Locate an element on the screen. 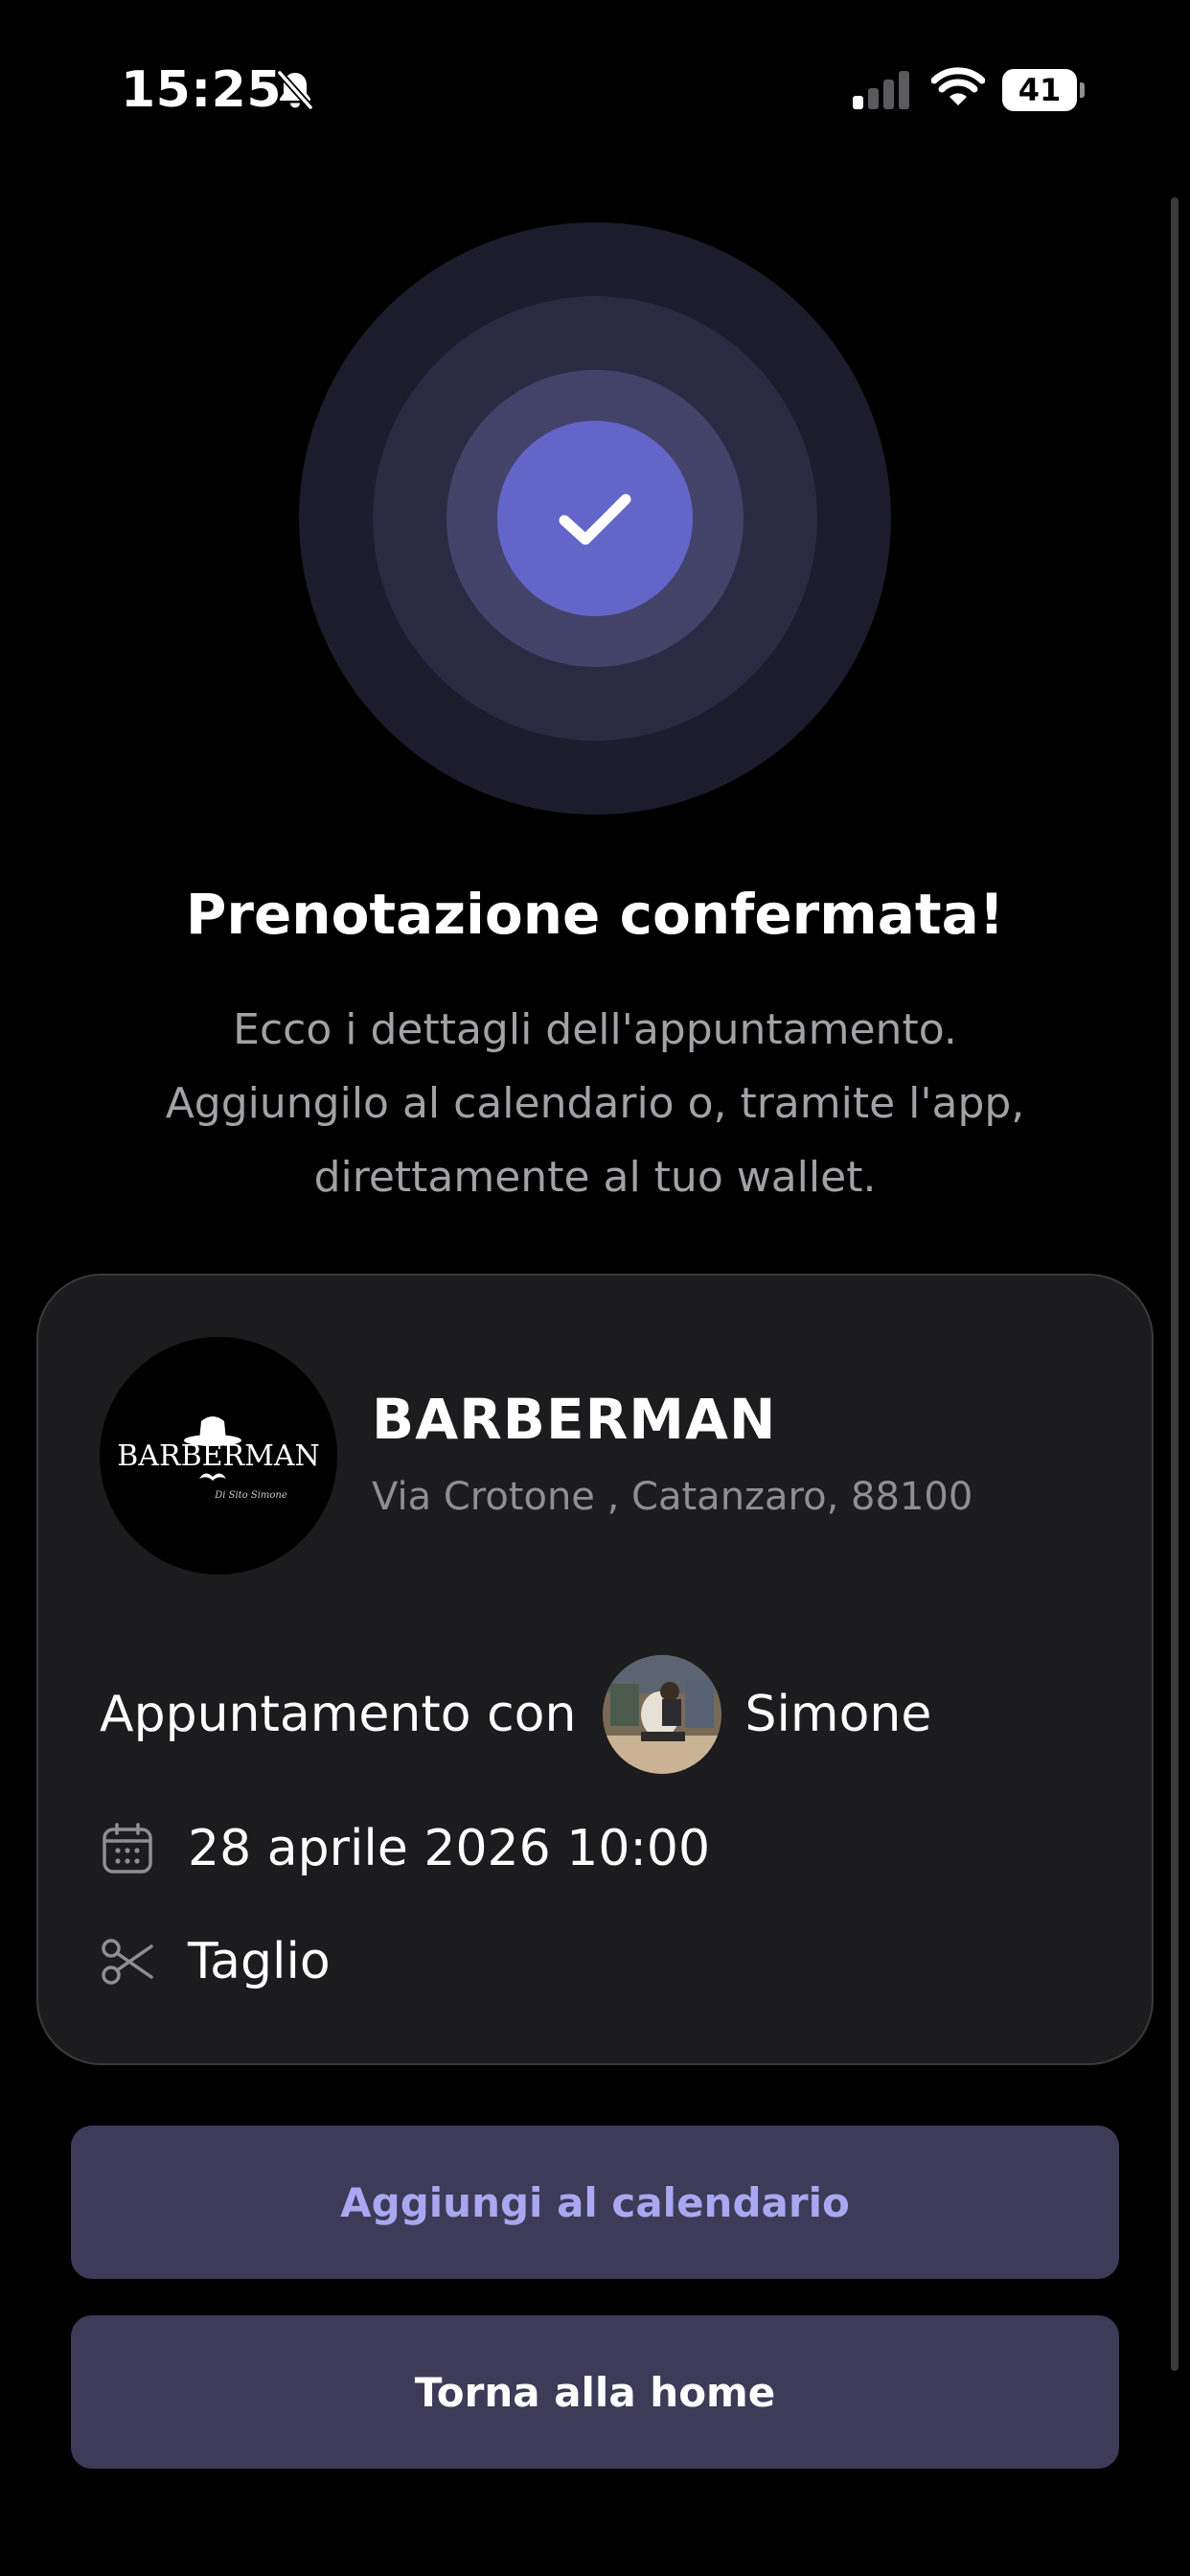  shop-name: BARBERMAN is located at coordinates (574, 1419).